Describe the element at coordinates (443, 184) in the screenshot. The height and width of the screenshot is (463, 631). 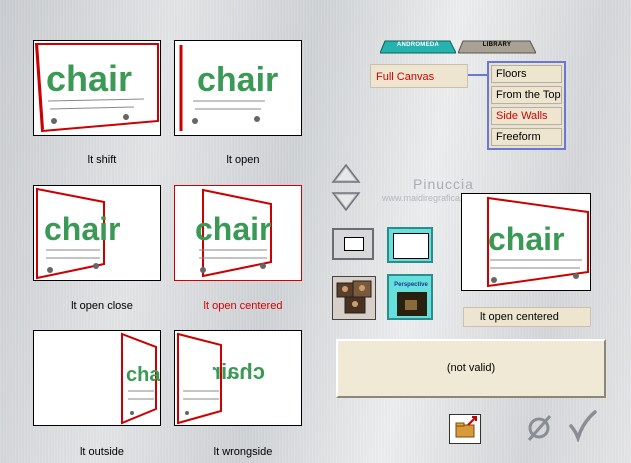
I see `watermark-name: Pinuccia` at that location.